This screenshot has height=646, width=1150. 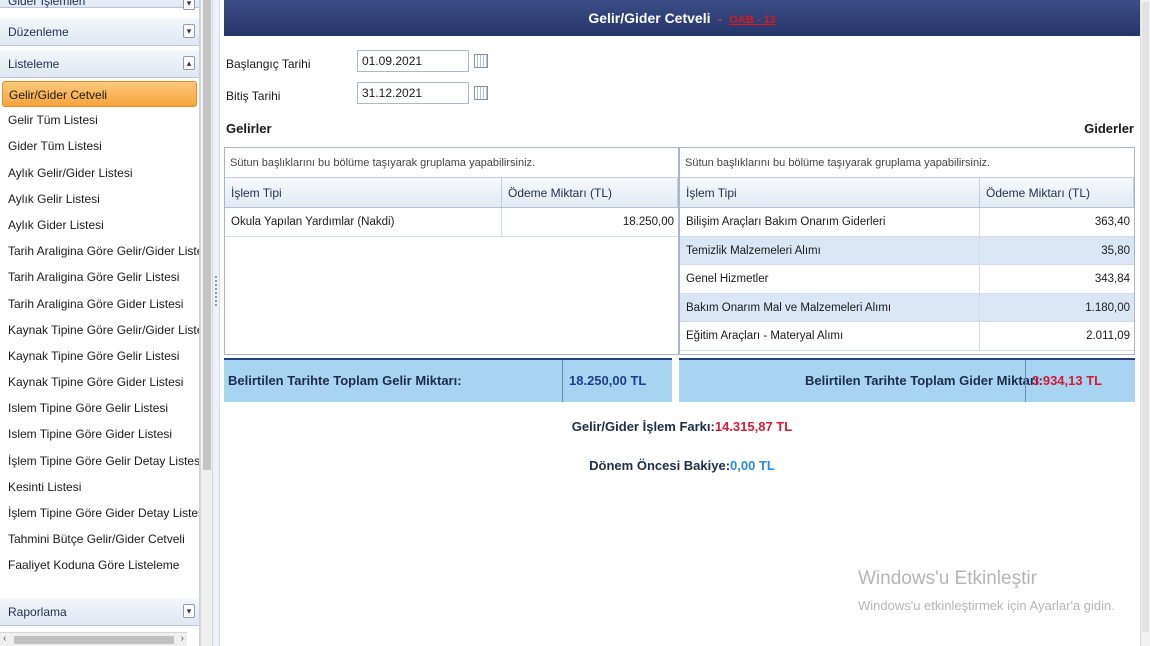 I want to click on section-label: Raporlama, so click(x=37, y=612).